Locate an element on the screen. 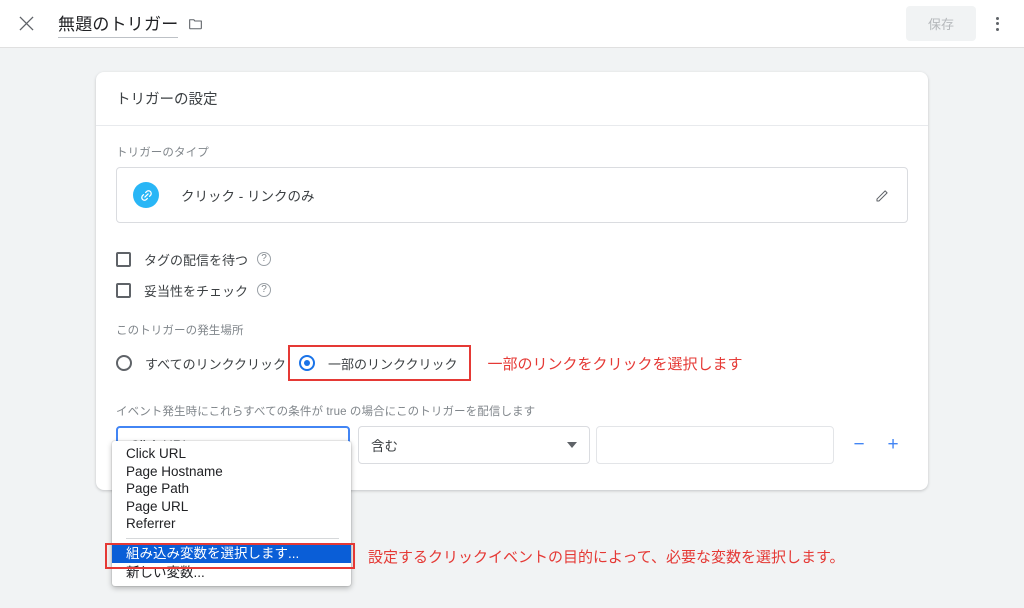 This screenshot has width=1024, height=608. add-condition-button: + is located at coordinates (893, 445).